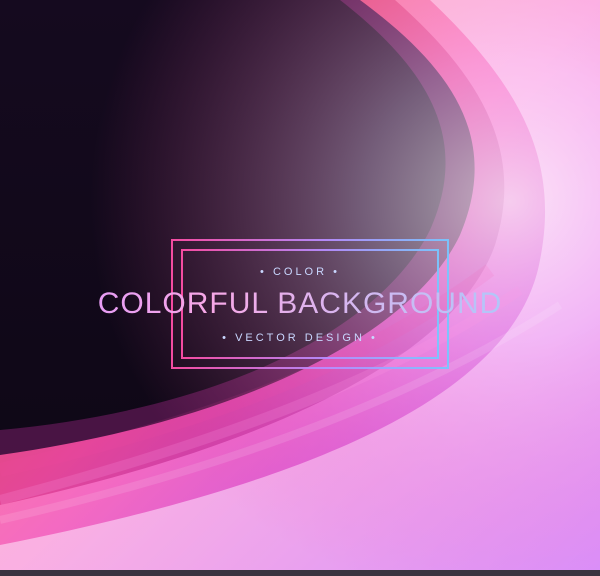 The image size is (600, 576). What do you see at coordinates (300, 573) in the screenshot?
I see `bottom-strip` at bounding box center [300, 573].